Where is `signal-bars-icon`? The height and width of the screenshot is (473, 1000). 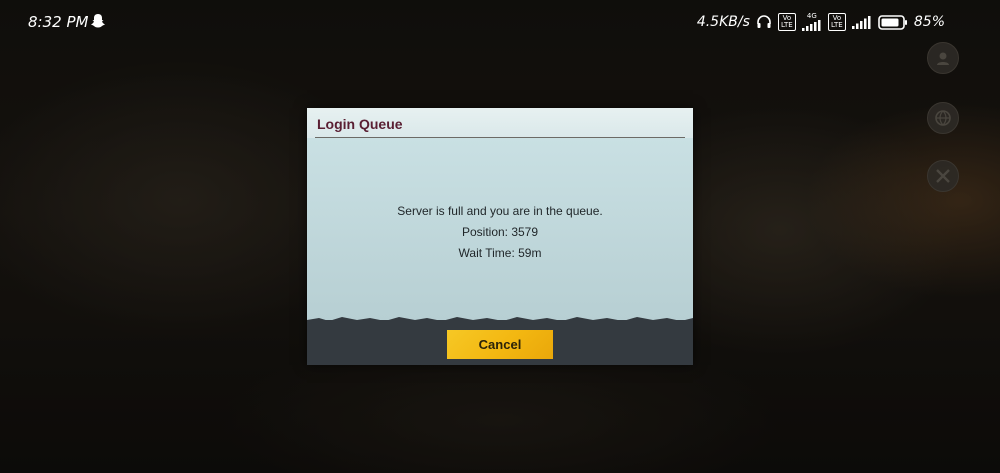 signal-bars-icon is located at coordinates (811, 25).